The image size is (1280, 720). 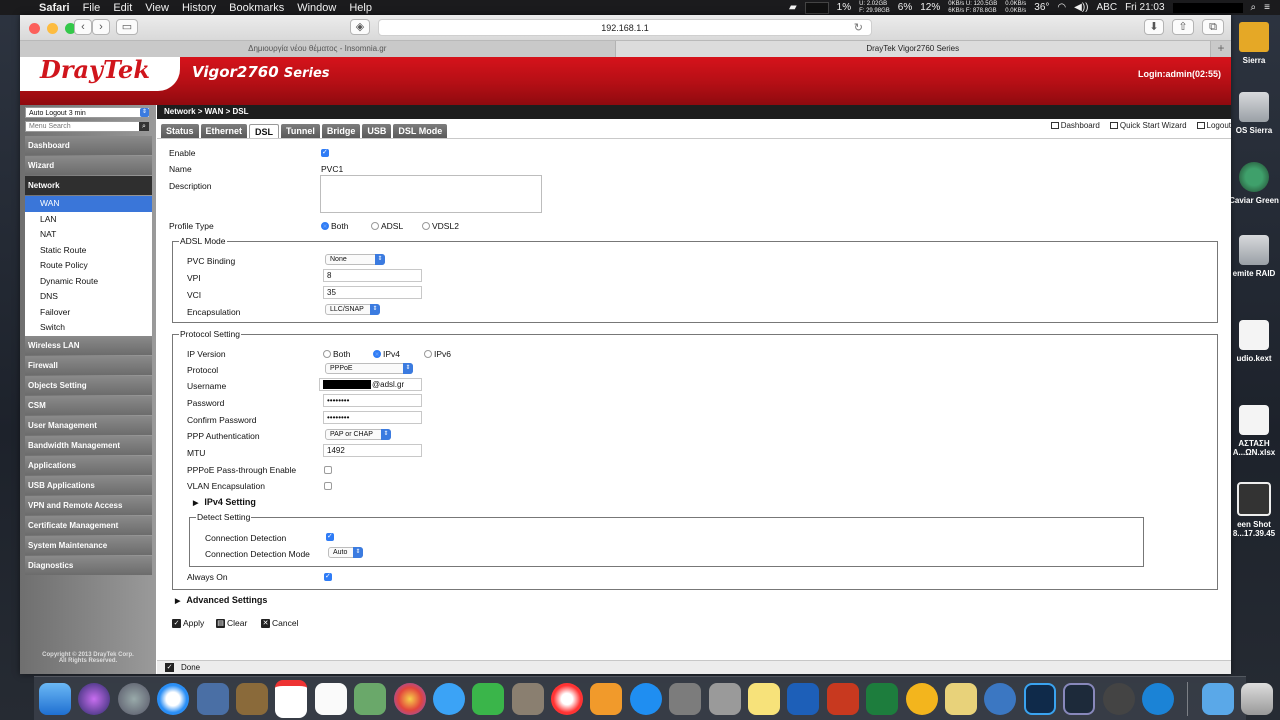 I want to click on wifi-icon: ◠, so click(x=1061, y=7).